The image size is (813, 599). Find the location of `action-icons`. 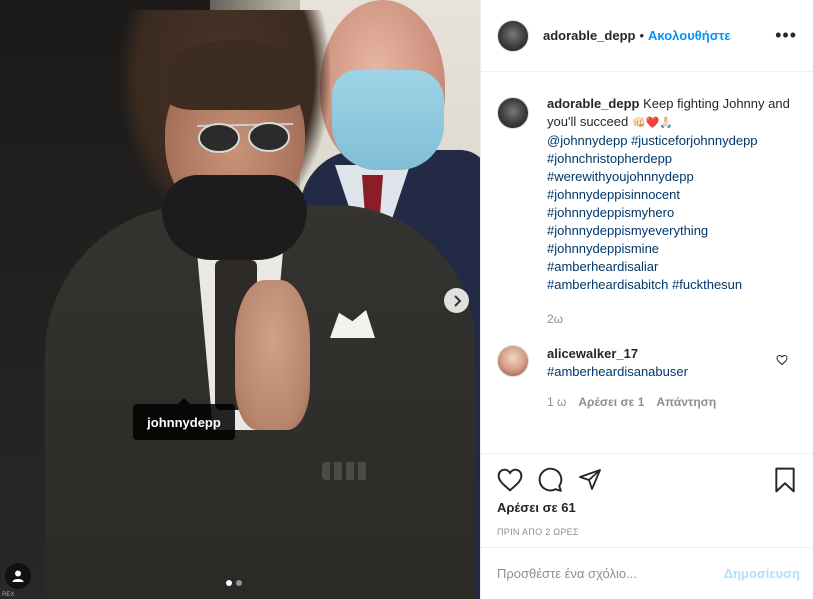

action-icons is located at coordinates (647, 476).